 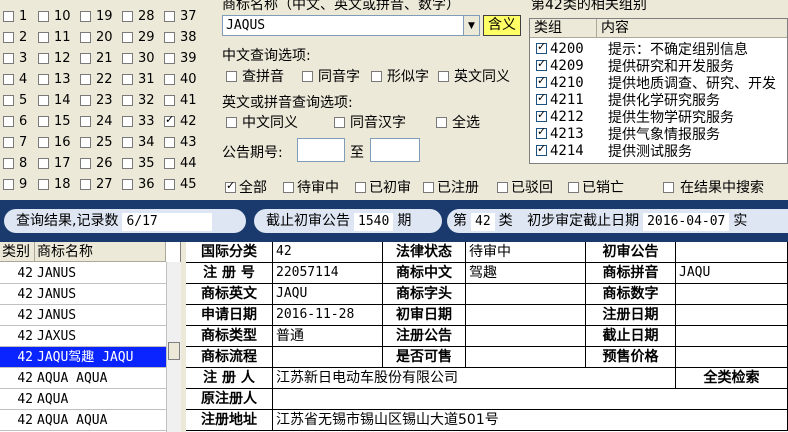 What do you see at coordinates (96, 58) in the screenshot?
I see `class-checkbox-21: 21` at bounding box center [96, 58].